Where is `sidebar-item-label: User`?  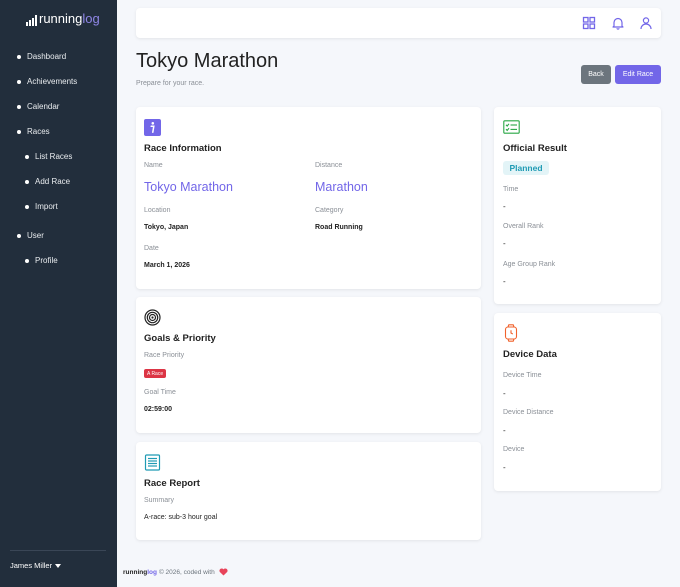
sidebar-item-label: User is located at coordinates (35, 235).